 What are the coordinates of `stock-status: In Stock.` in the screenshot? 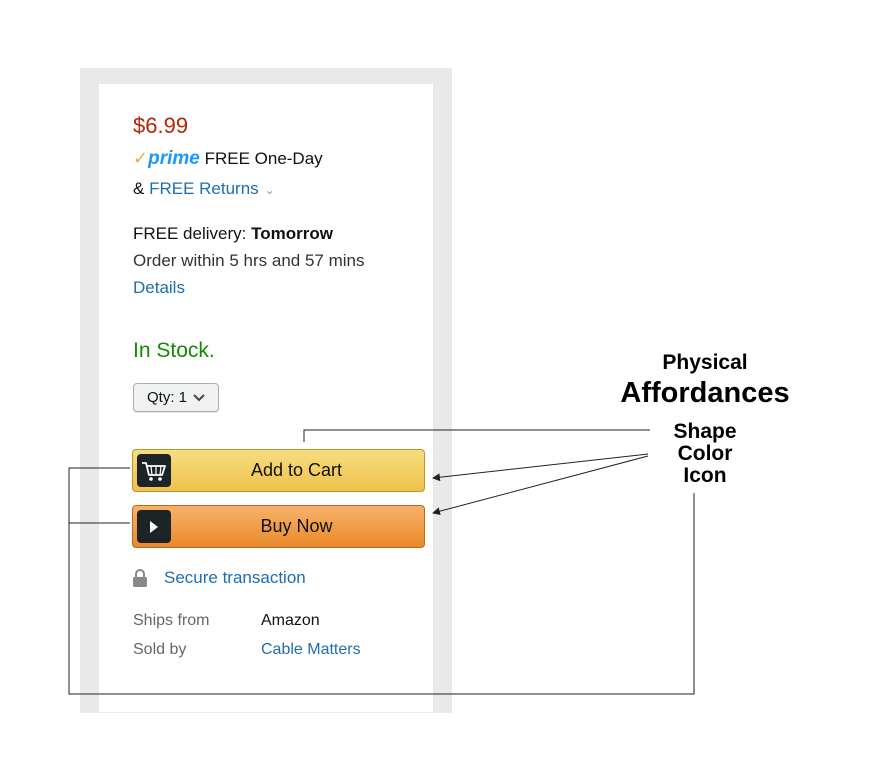 It's located at (174, 350).